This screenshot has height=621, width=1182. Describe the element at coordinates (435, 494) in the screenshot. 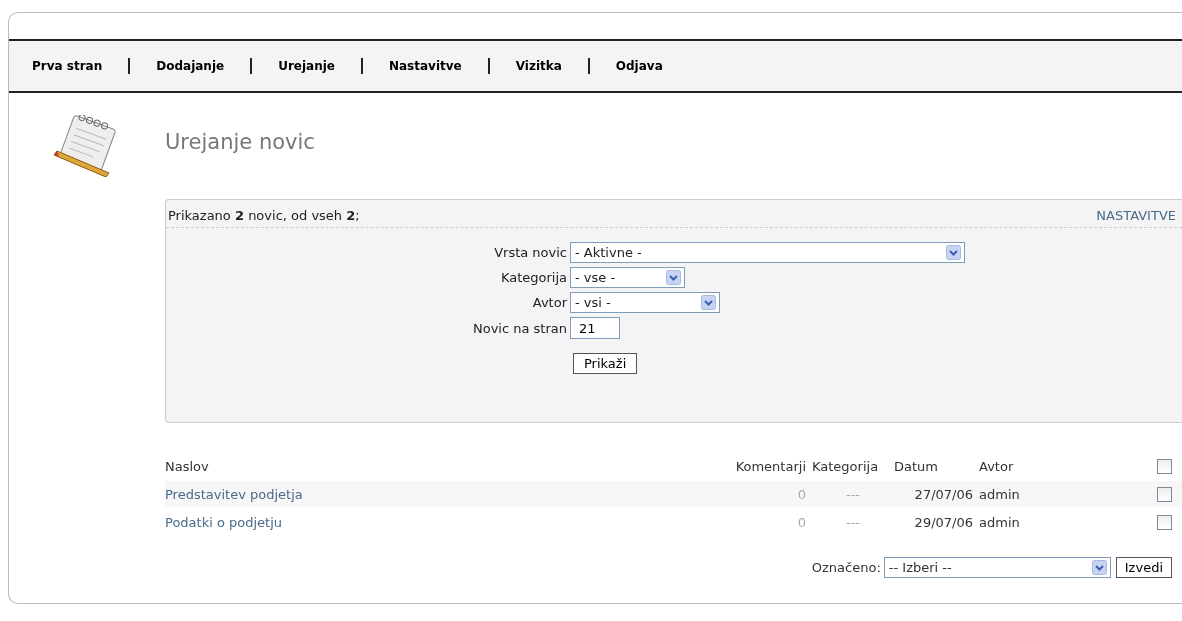

I see `news-title-link: Predstavitev podjetja` at that location.